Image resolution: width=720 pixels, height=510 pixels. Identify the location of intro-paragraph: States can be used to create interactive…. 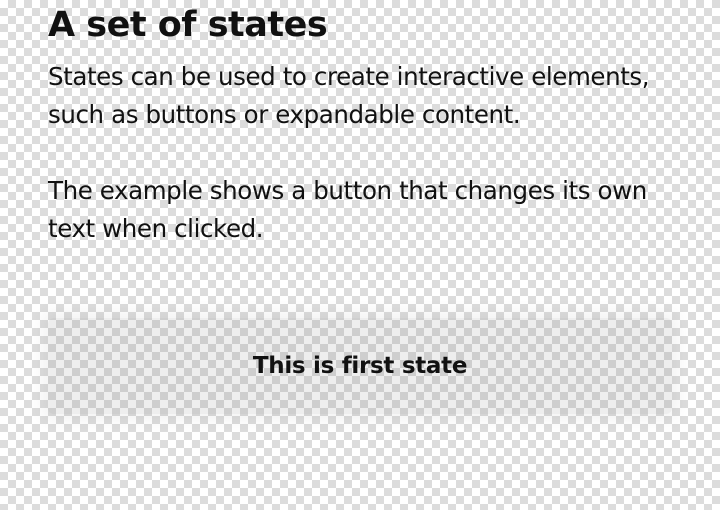
(349, 95).